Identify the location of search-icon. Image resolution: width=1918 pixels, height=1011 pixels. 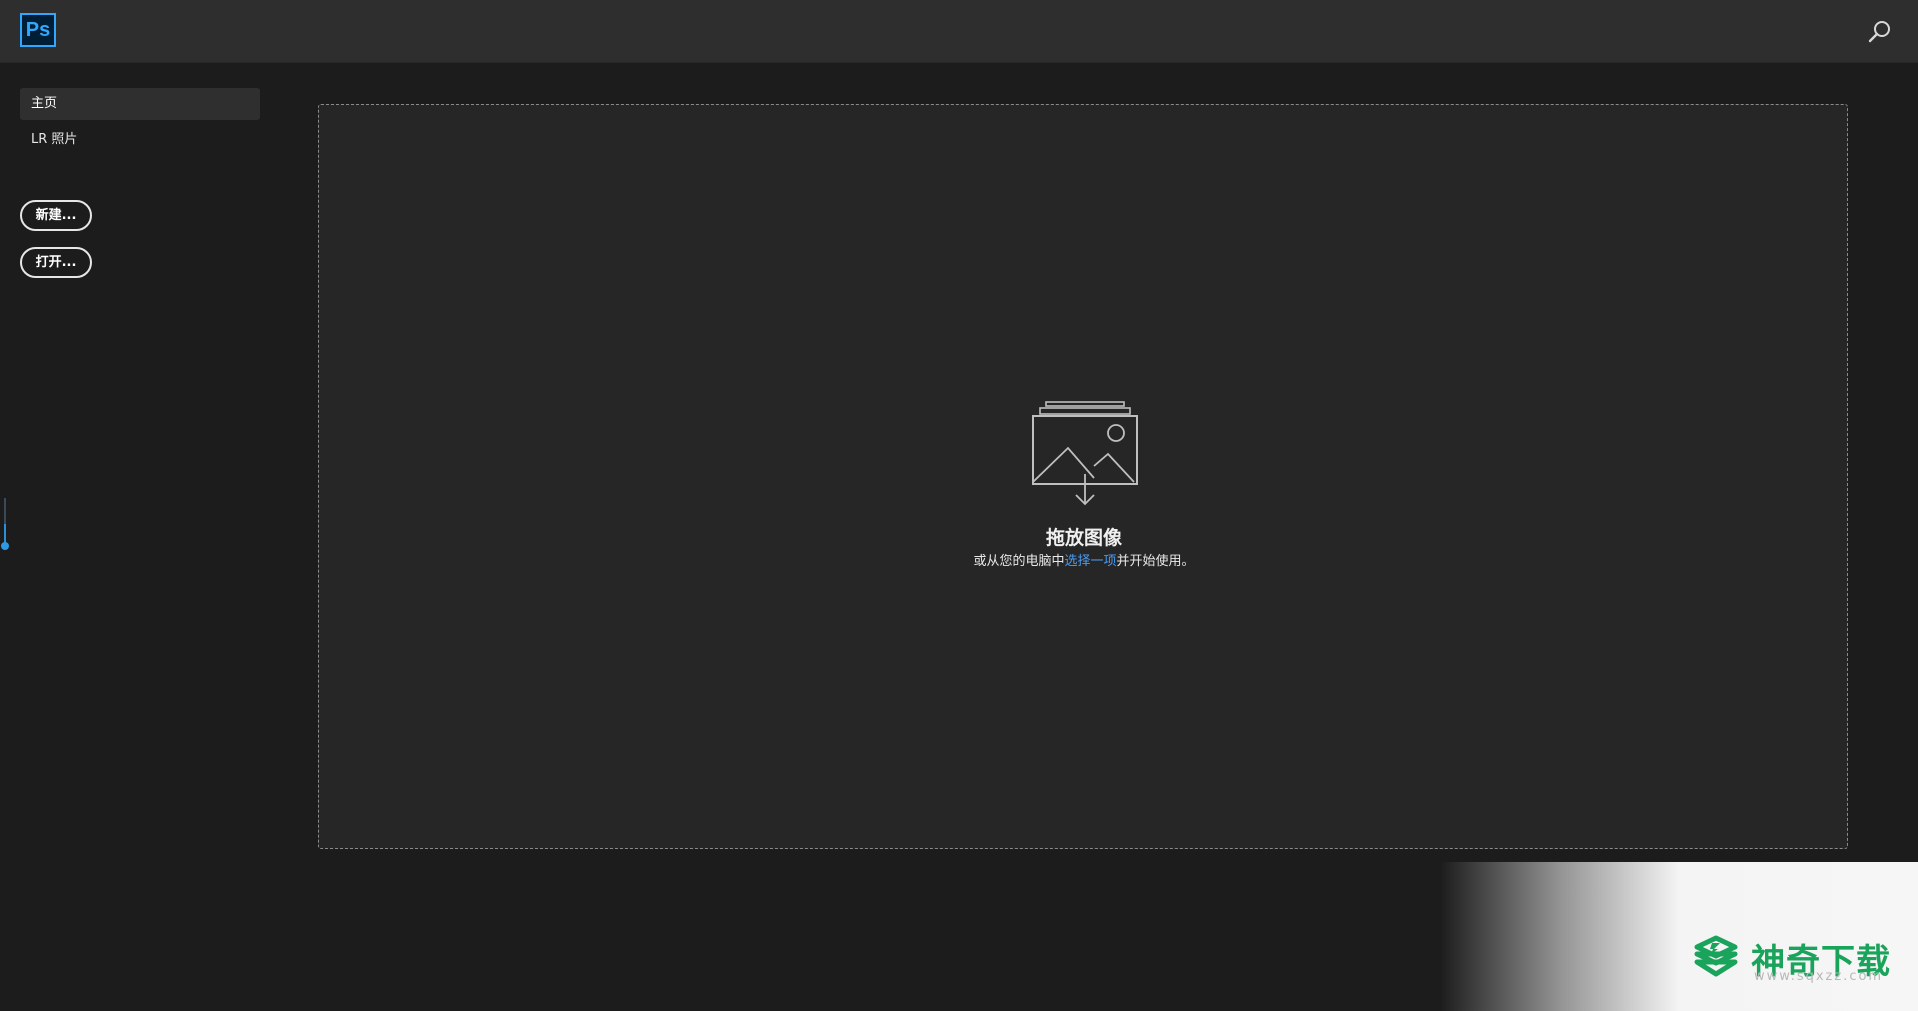
(1879, 32).